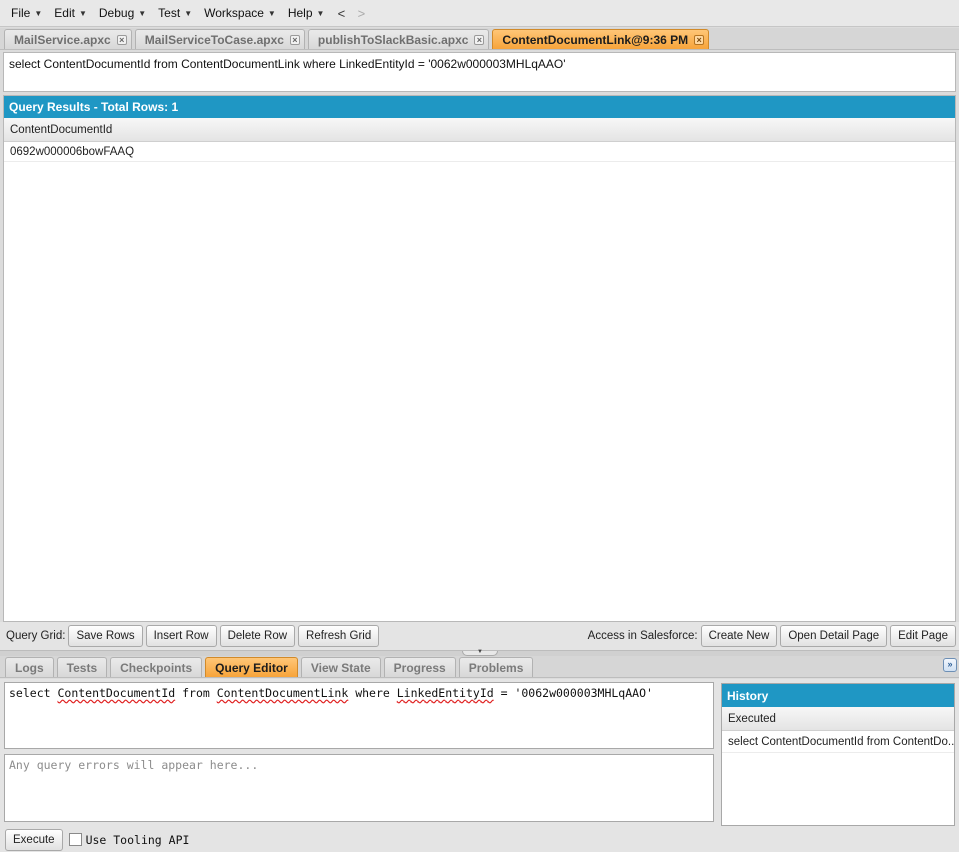 This screenshot has width=959, height=852. What do you see at coordinates (64, 13) in the screenshot?
I see `menu-edit-label: Edit` at bounding box center [64, 13].